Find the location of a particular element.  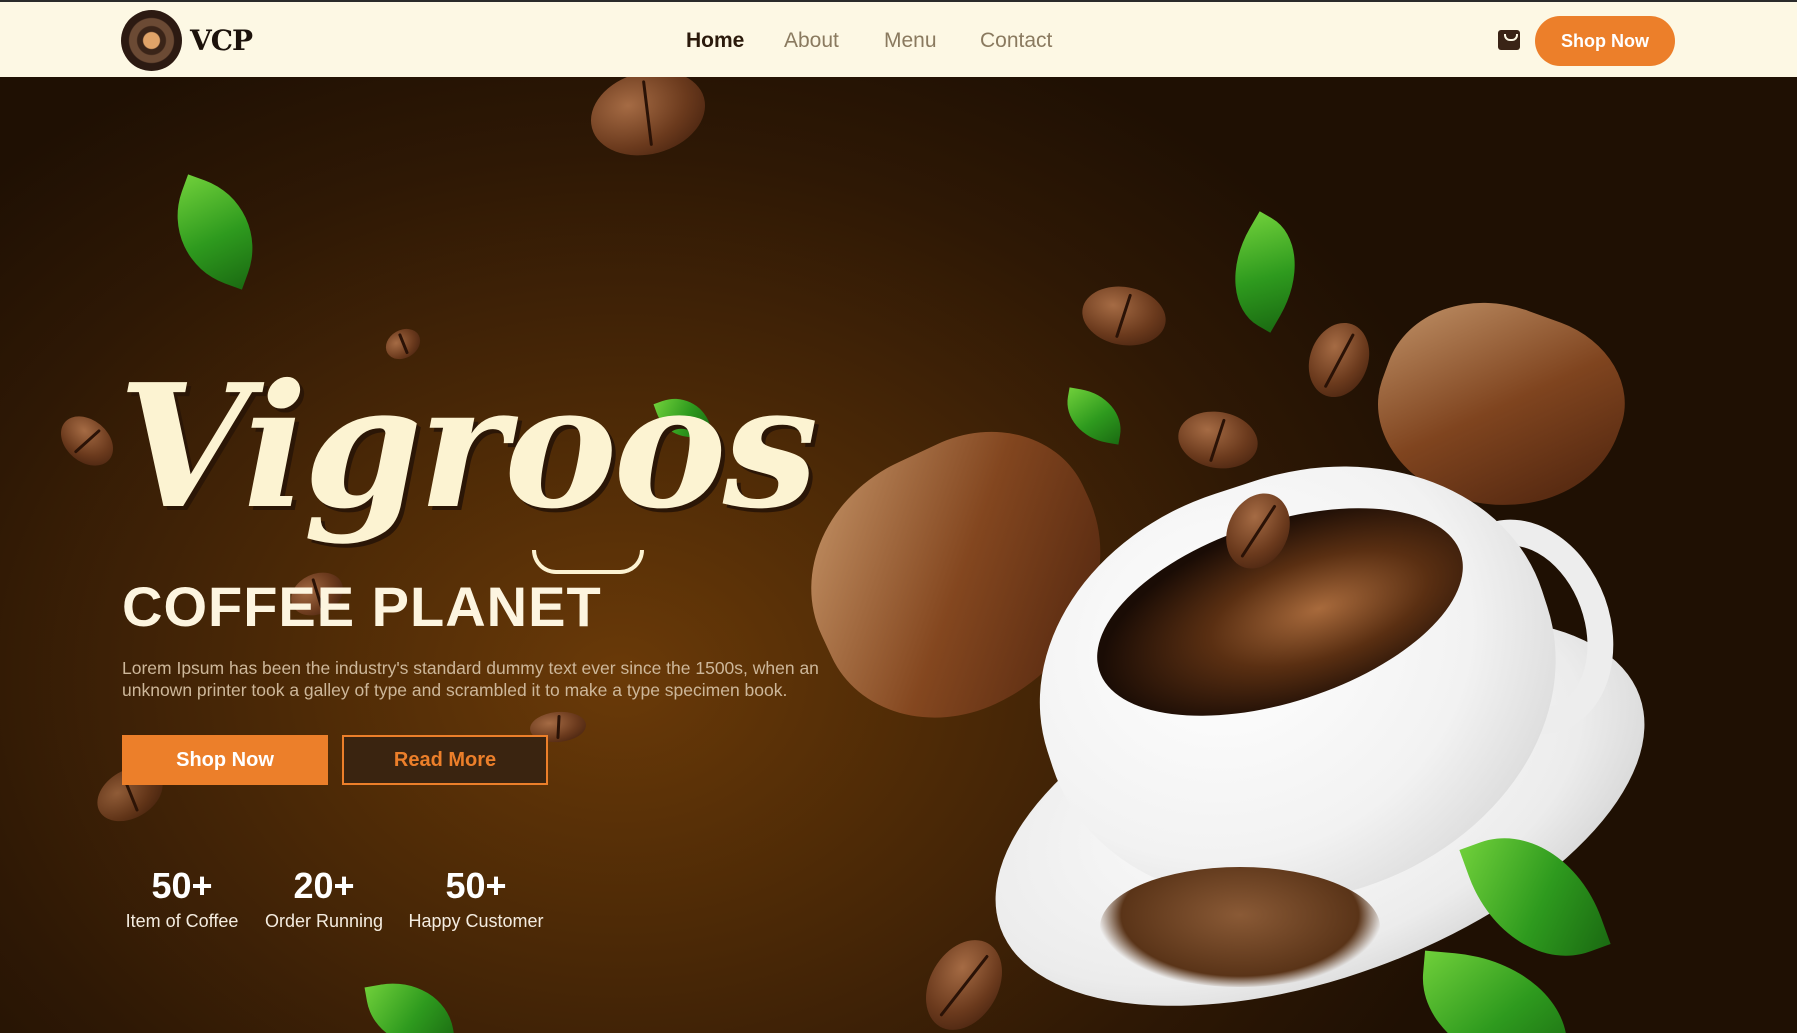

stat-order-running: 20+ Order Running is located at coordinates (324, 898).